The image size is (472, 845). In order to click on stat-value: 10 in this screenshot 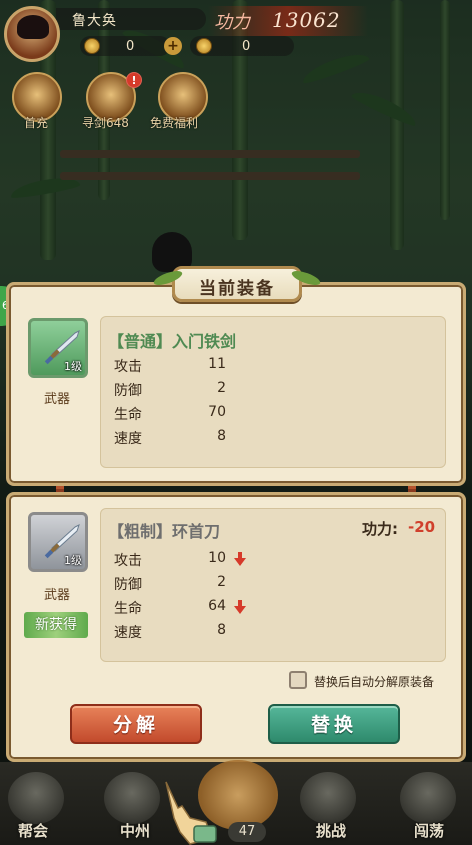, I will do `click(217, 558)`.